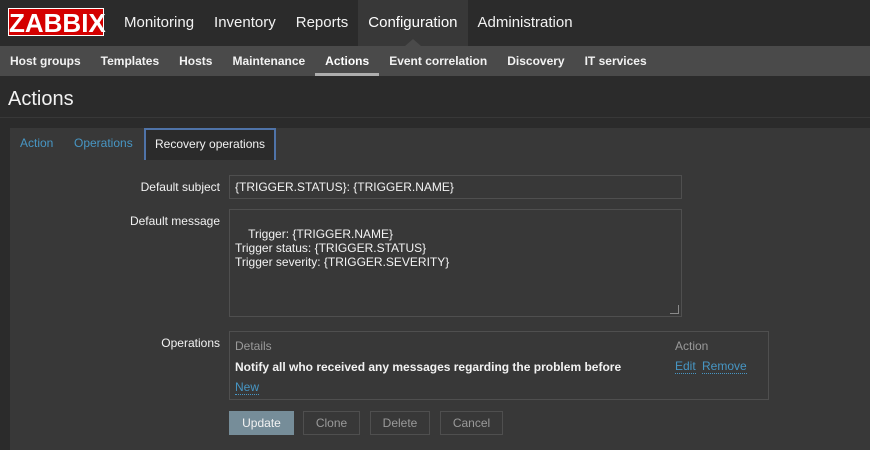  What do you see at coordinates (400, 423) in the screenshot?
I see `delete-button: Delete` at bounding box center [400, 423].